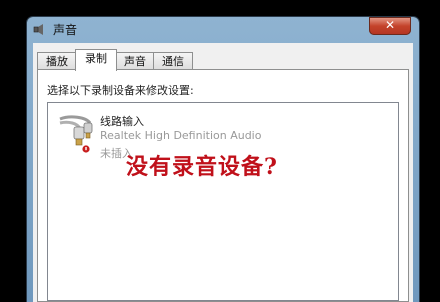  Describe the element at coordinates (173, 61) in the screenshot. I see `tab-communications: 通信` at that location.